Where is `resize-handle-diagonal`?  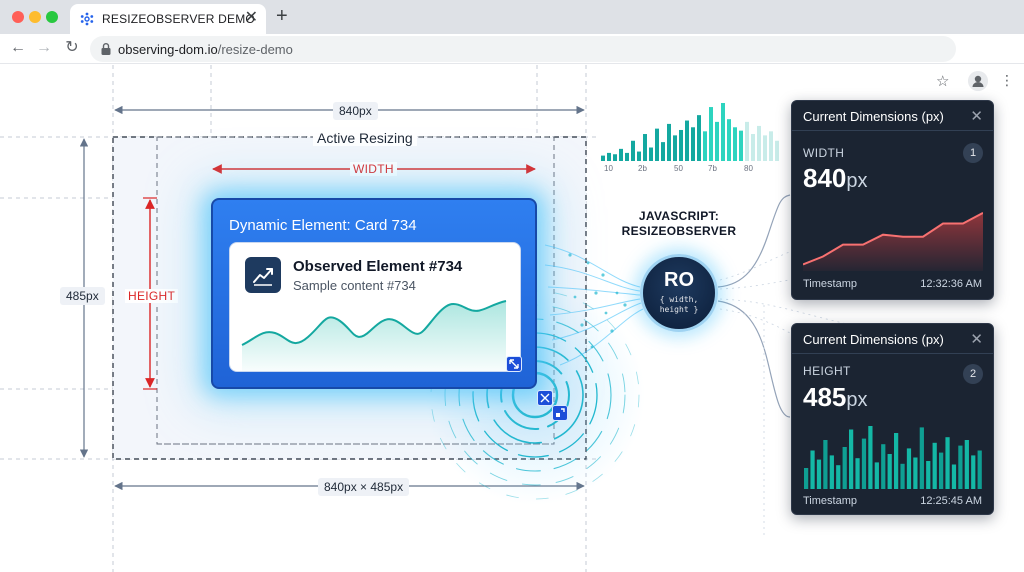 resize-handle-diagonal is located at coordinates (514, 364).